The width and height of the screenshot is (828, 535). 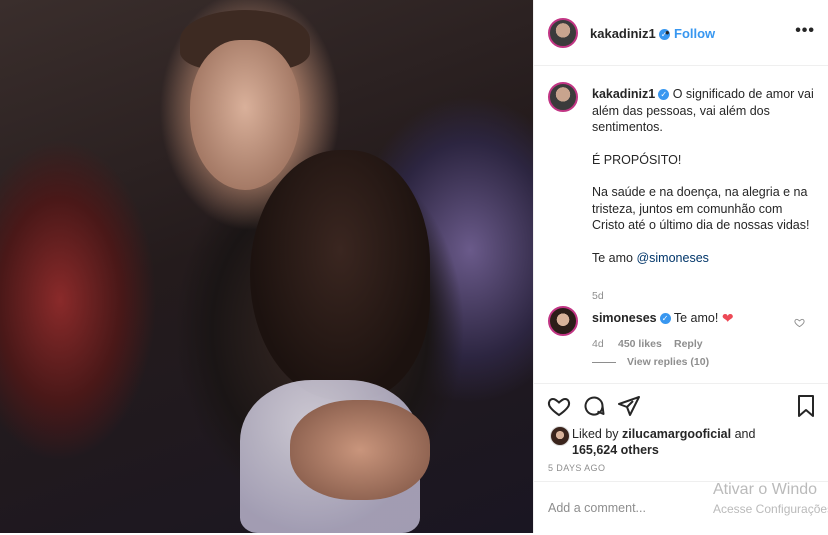 I want to click on follow-button: Follow, so click(x=694, y=33).